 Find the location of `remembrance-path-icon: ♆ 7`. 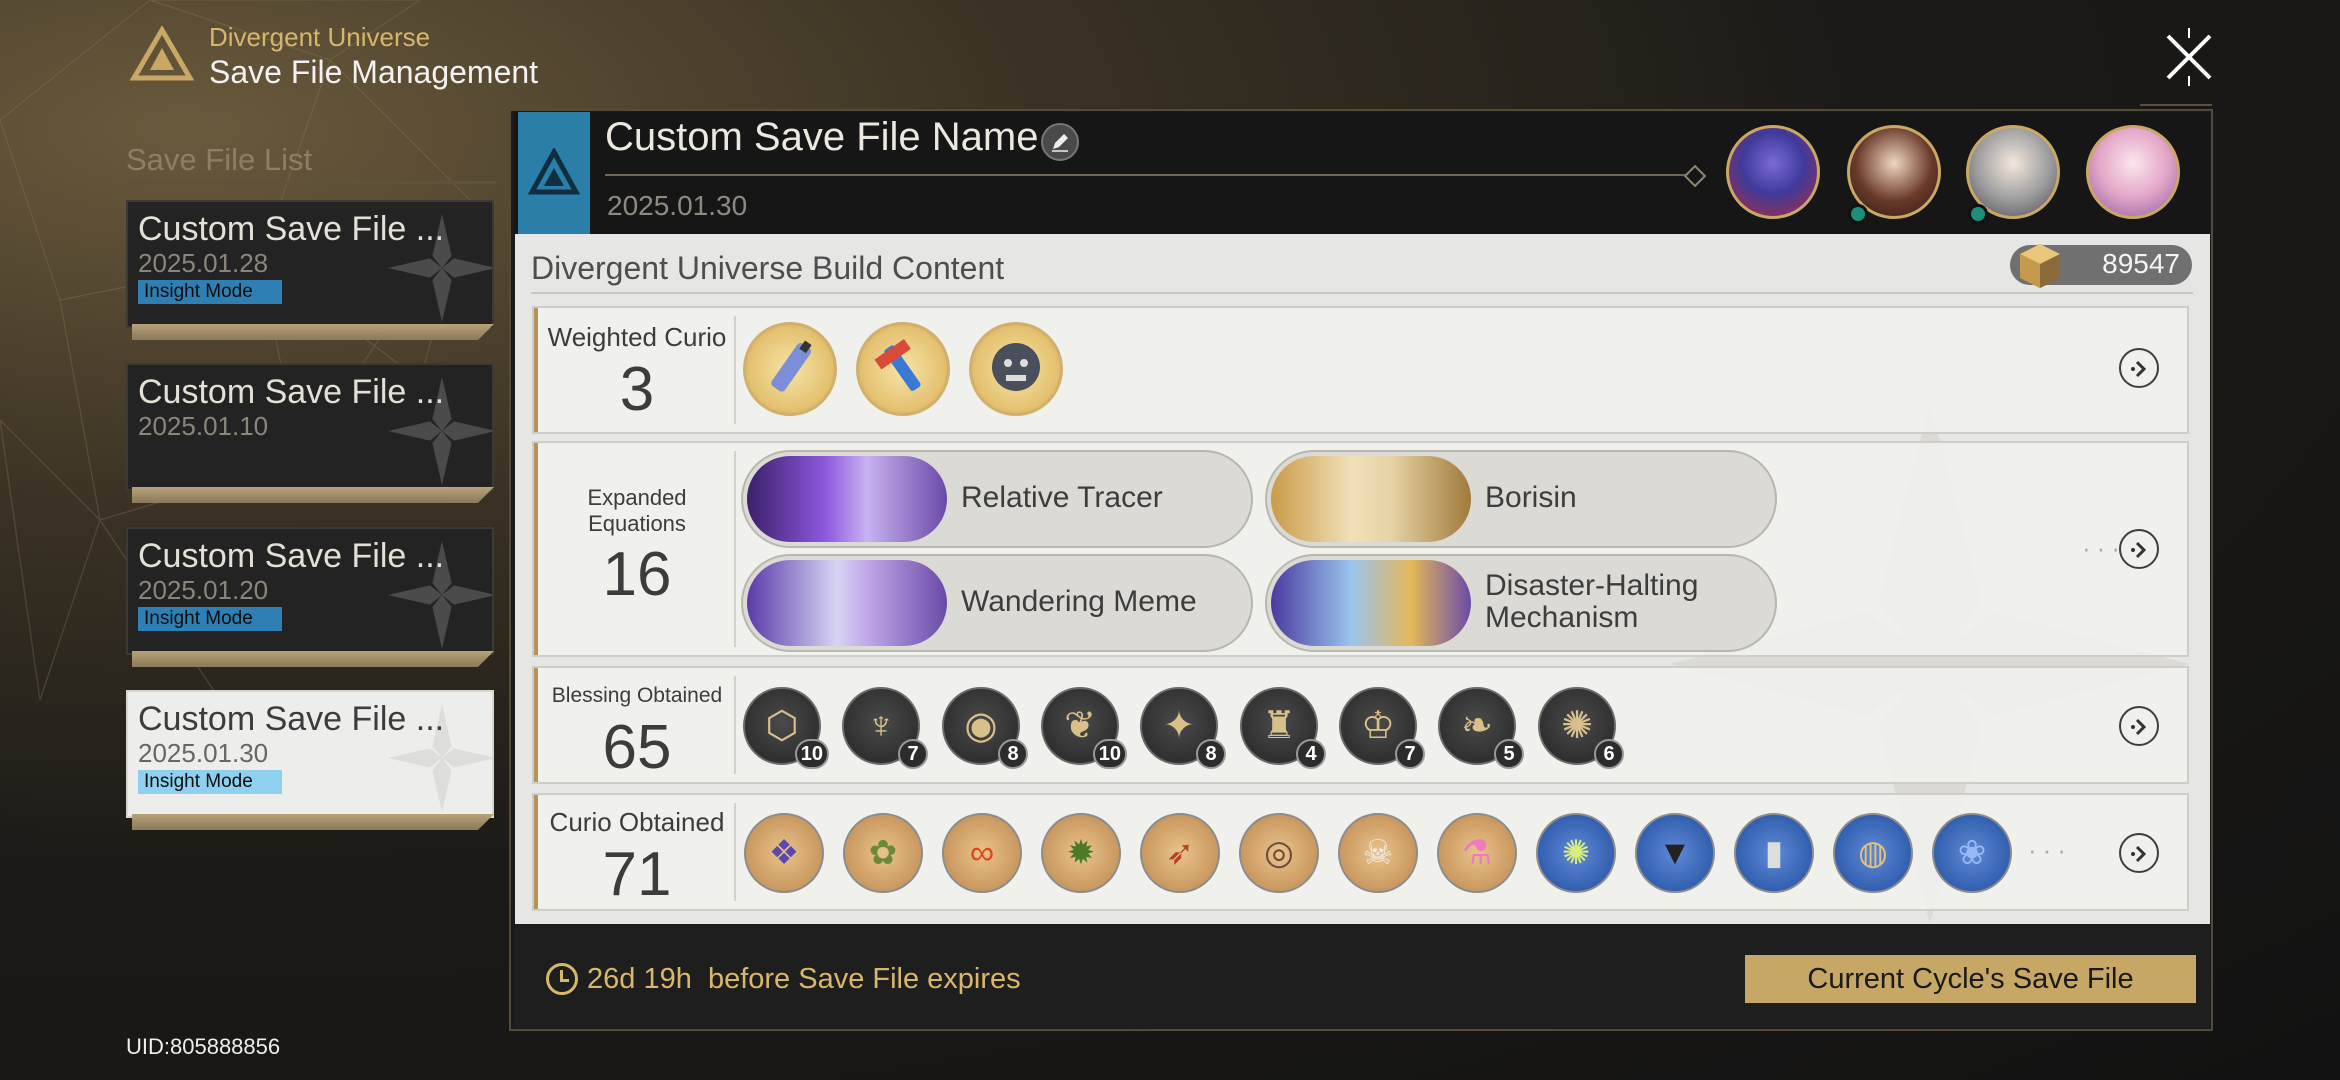

remembrance-path-icon: ♆ 7 is located at coordinates (885, 728).